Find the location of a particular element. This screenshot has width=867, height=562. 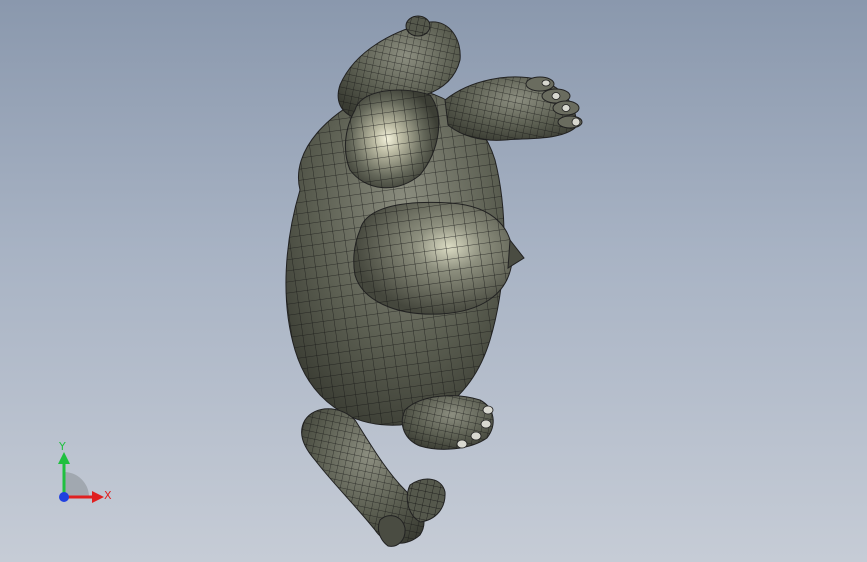

orientation-triad: Y X is located at coordinates (83, 475).